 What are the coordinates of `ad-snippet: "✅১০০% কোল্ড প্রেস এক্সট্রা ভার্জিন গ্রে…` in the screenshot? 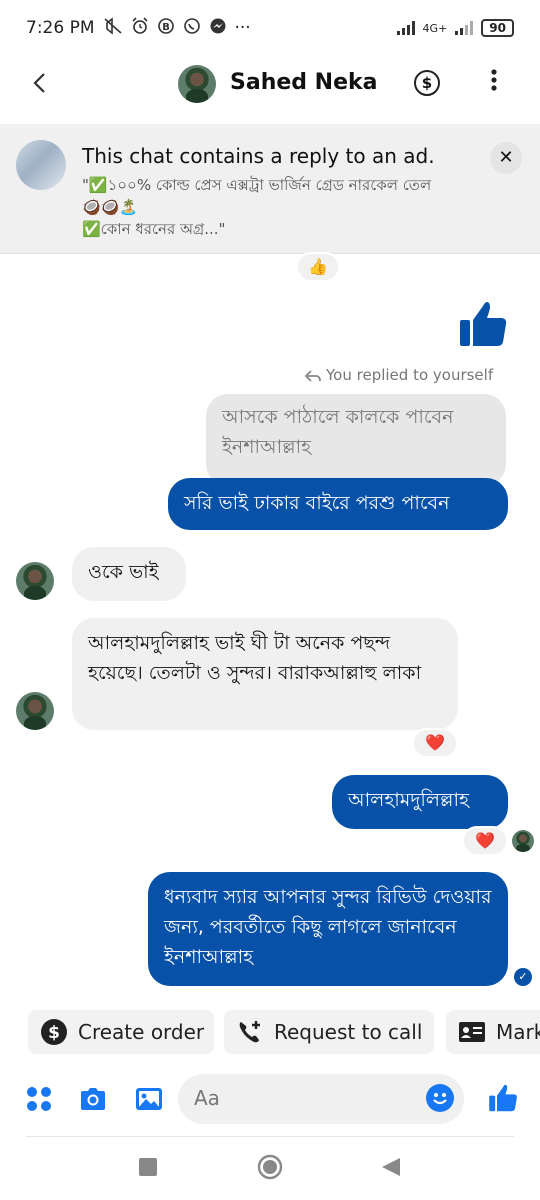 It's located at (272, 207).